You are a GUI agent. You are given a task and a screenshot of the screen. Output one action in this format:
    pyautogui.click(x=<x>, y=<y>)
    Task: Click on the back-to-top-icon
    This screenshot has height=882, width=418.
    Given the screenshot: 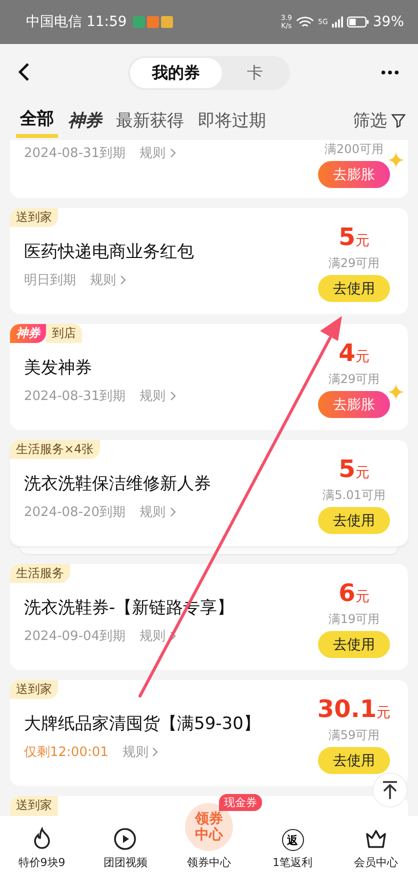 What is the action you would take?
    pyautogui.click(x=390, y=790)
    